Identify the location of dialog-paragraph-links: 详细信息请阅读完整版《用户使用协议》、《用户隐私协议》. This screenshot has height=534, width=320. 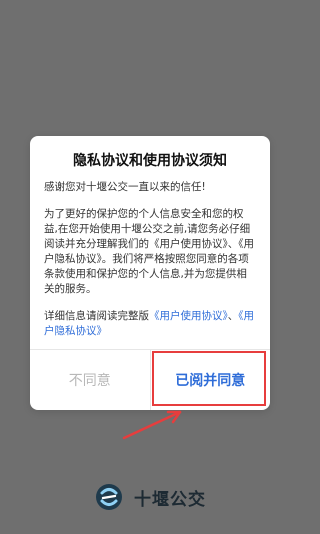
(150, 324).